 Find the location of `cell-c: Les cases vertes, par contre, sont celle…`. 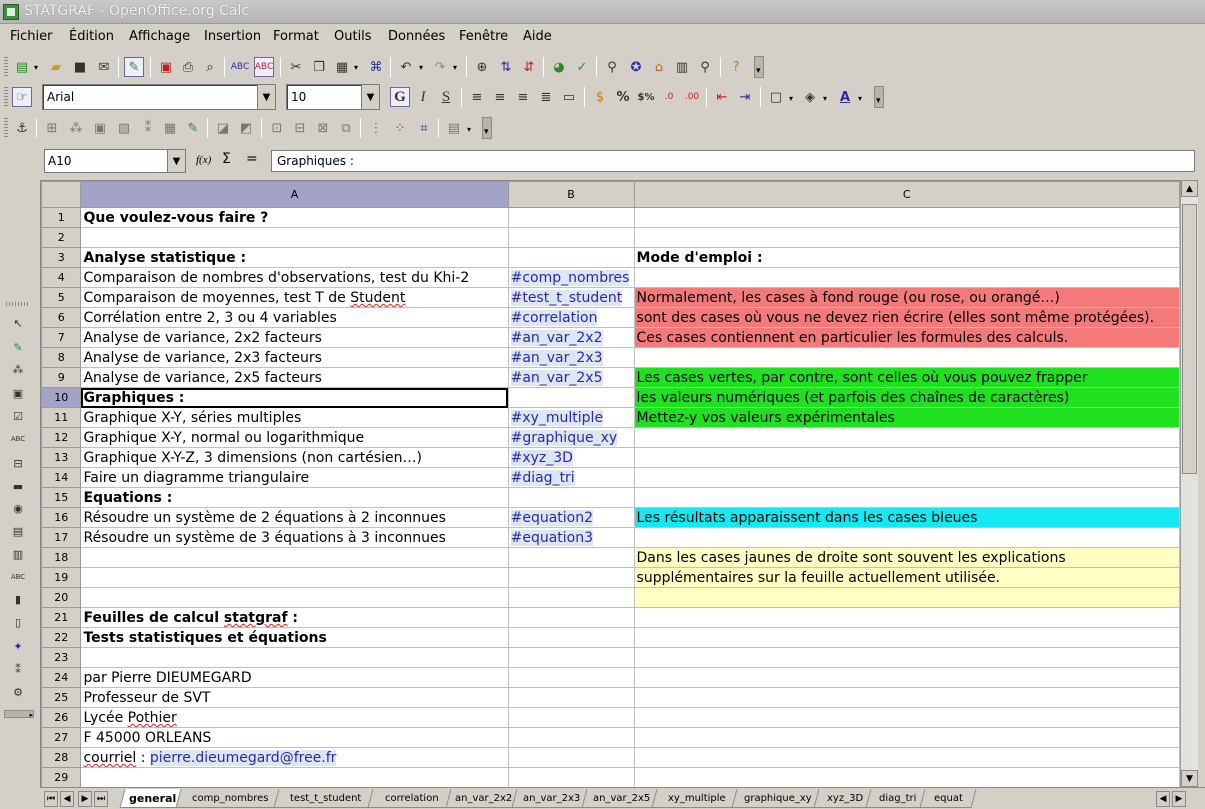

cell-c: Les cases vertes, par contre, sont celle… is located at coordinates (906, 377).